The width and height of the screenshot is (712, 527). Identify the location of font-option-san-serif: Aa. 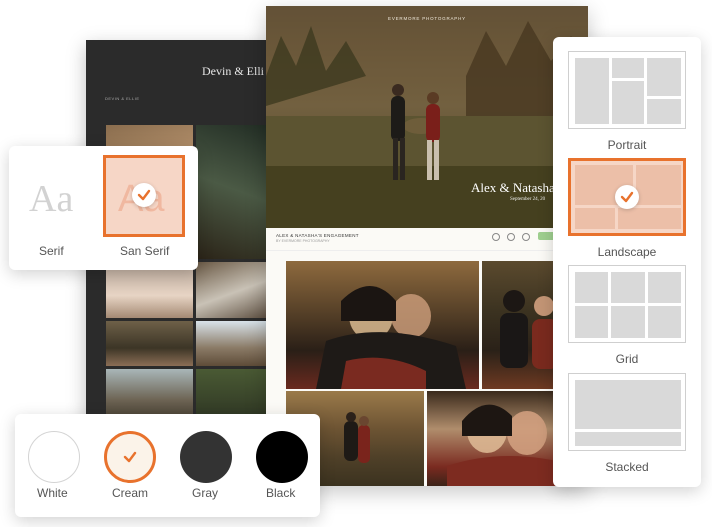
(144, 196).